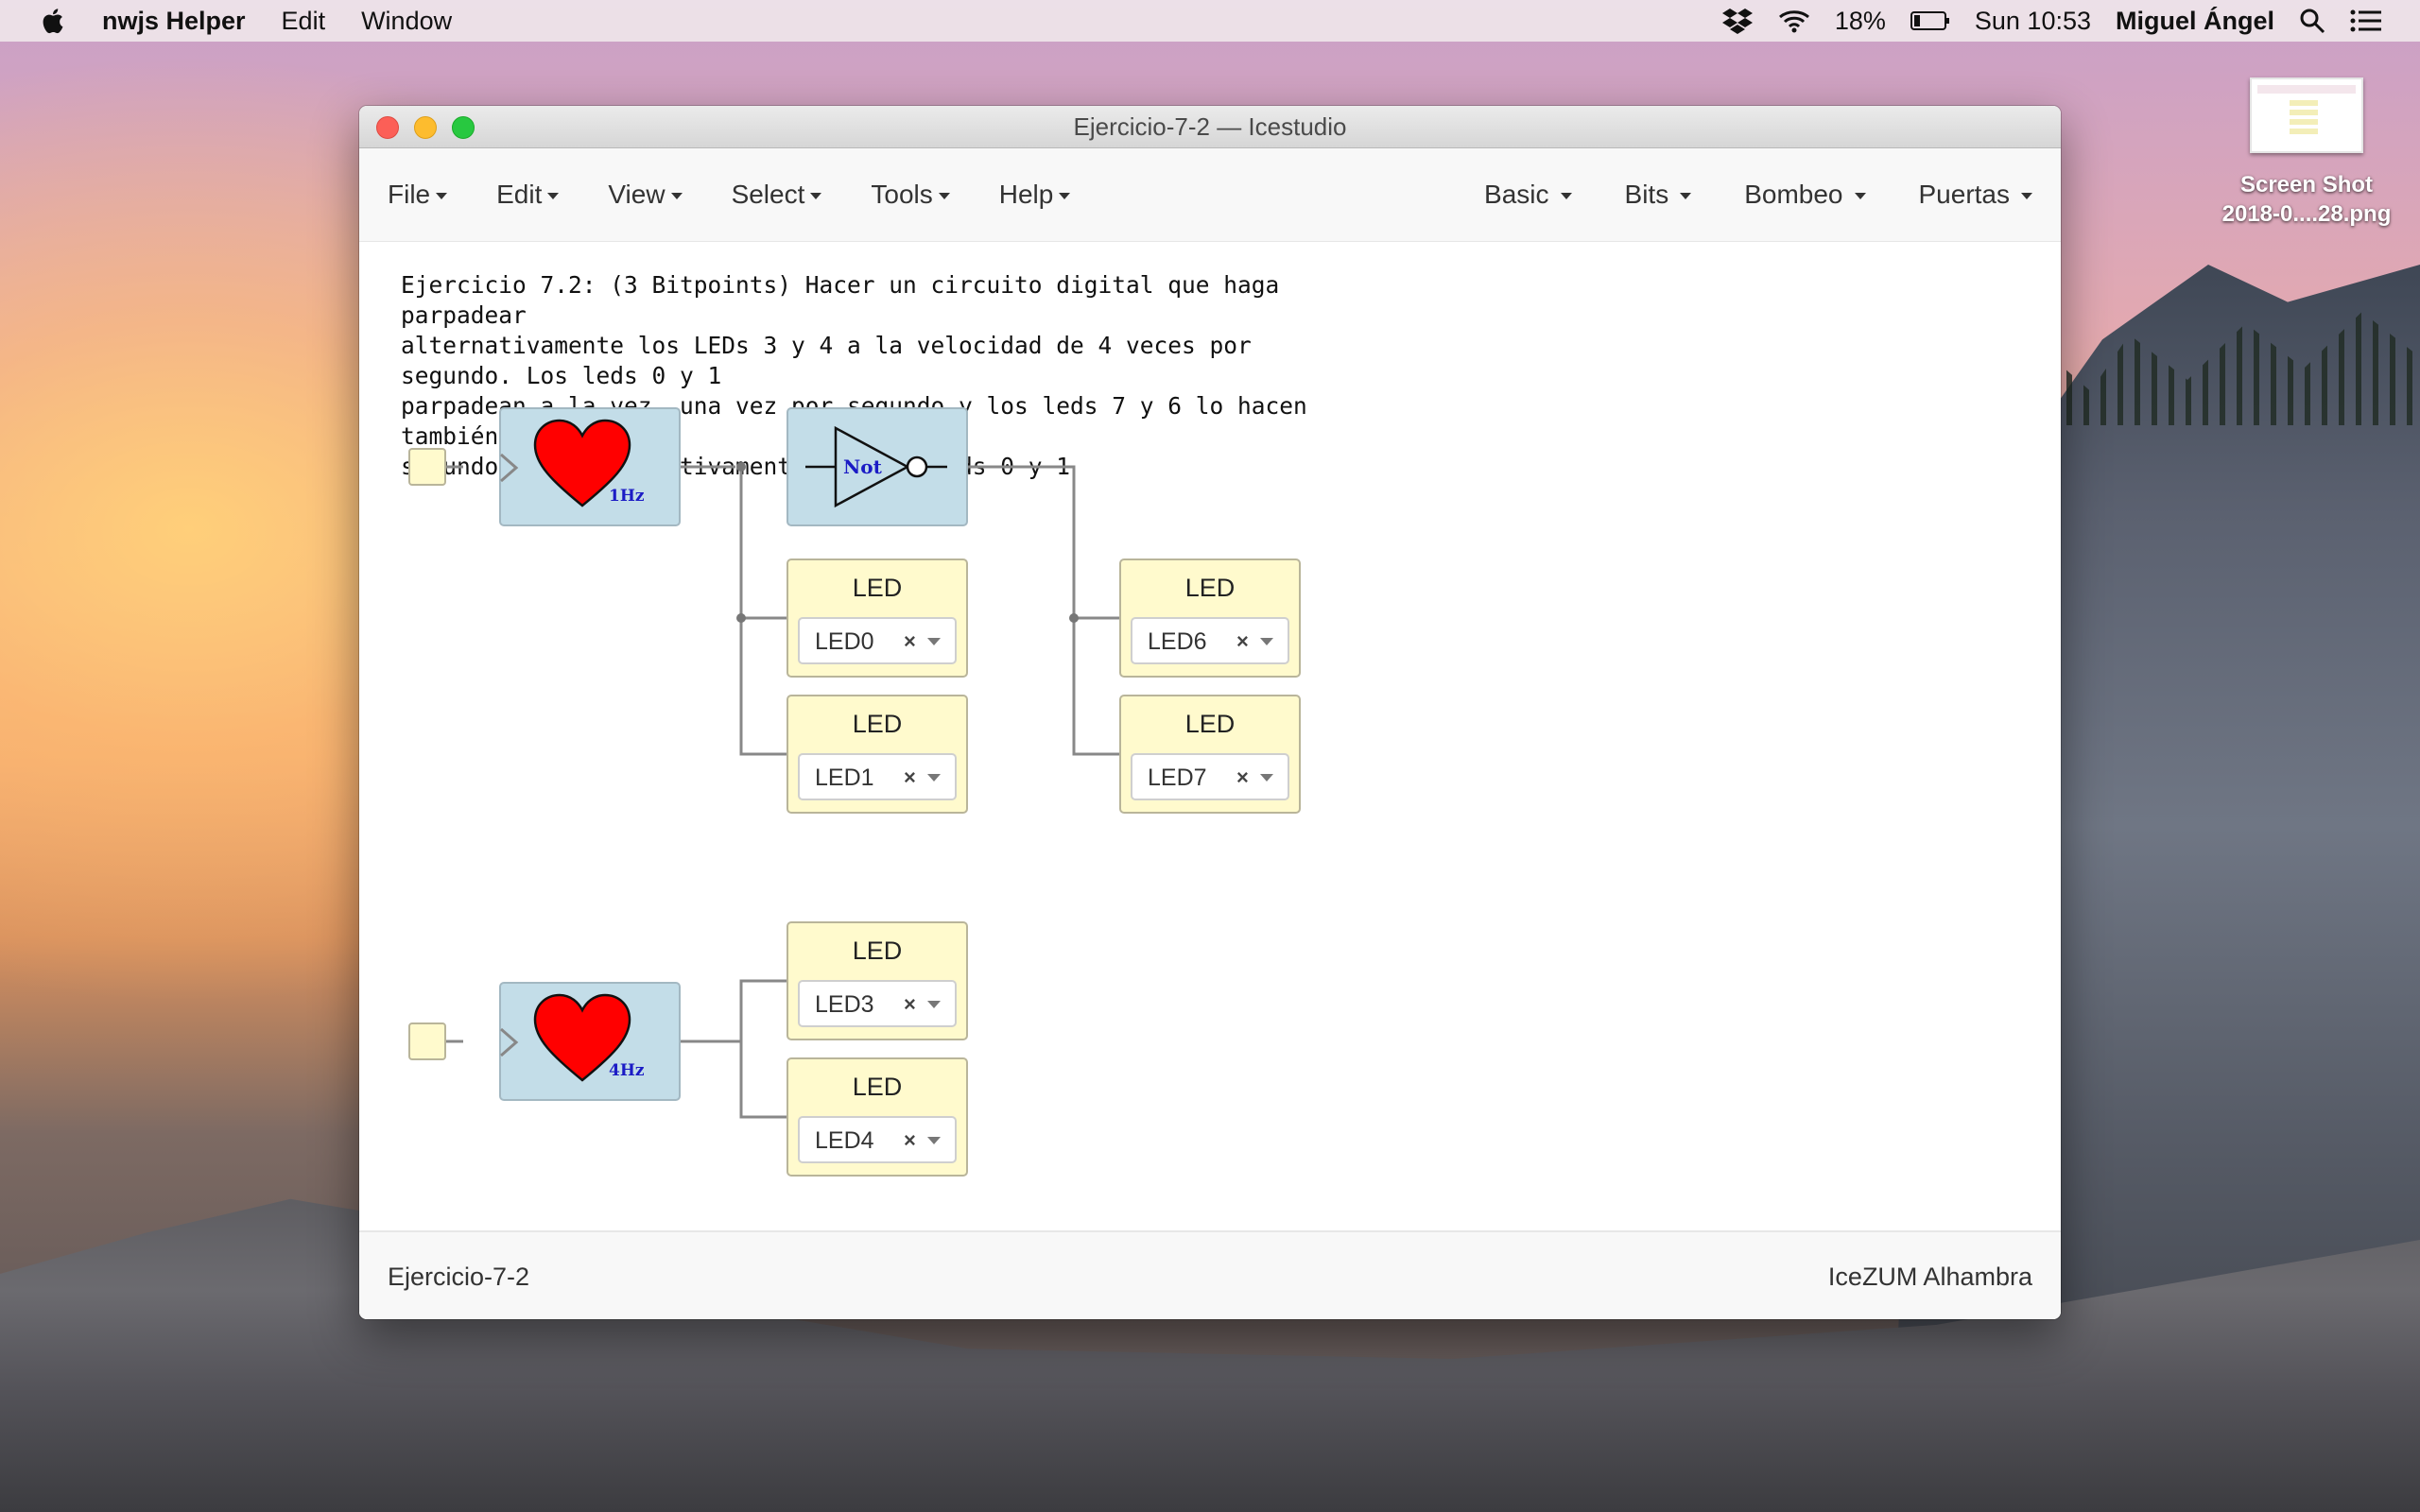  I want to click on menu-bar-status-area: 18% Sun 10:53 Miguel Ángel, so click(2051, 21).